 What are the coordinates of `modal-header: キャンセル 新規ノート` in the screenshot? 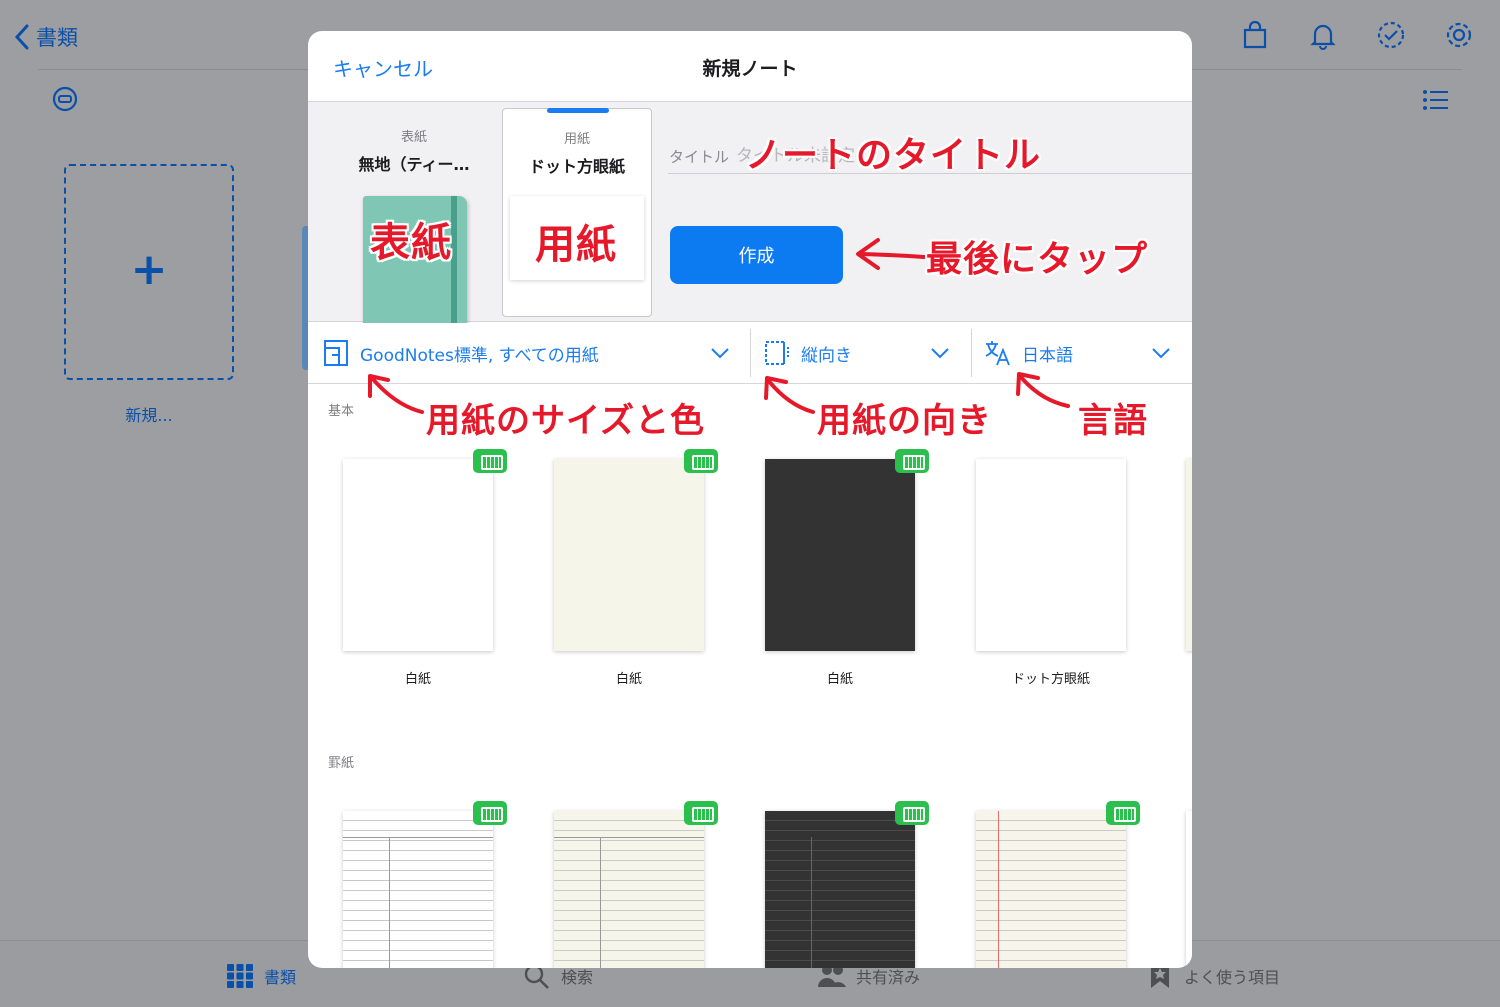 It's located at (750, 66).